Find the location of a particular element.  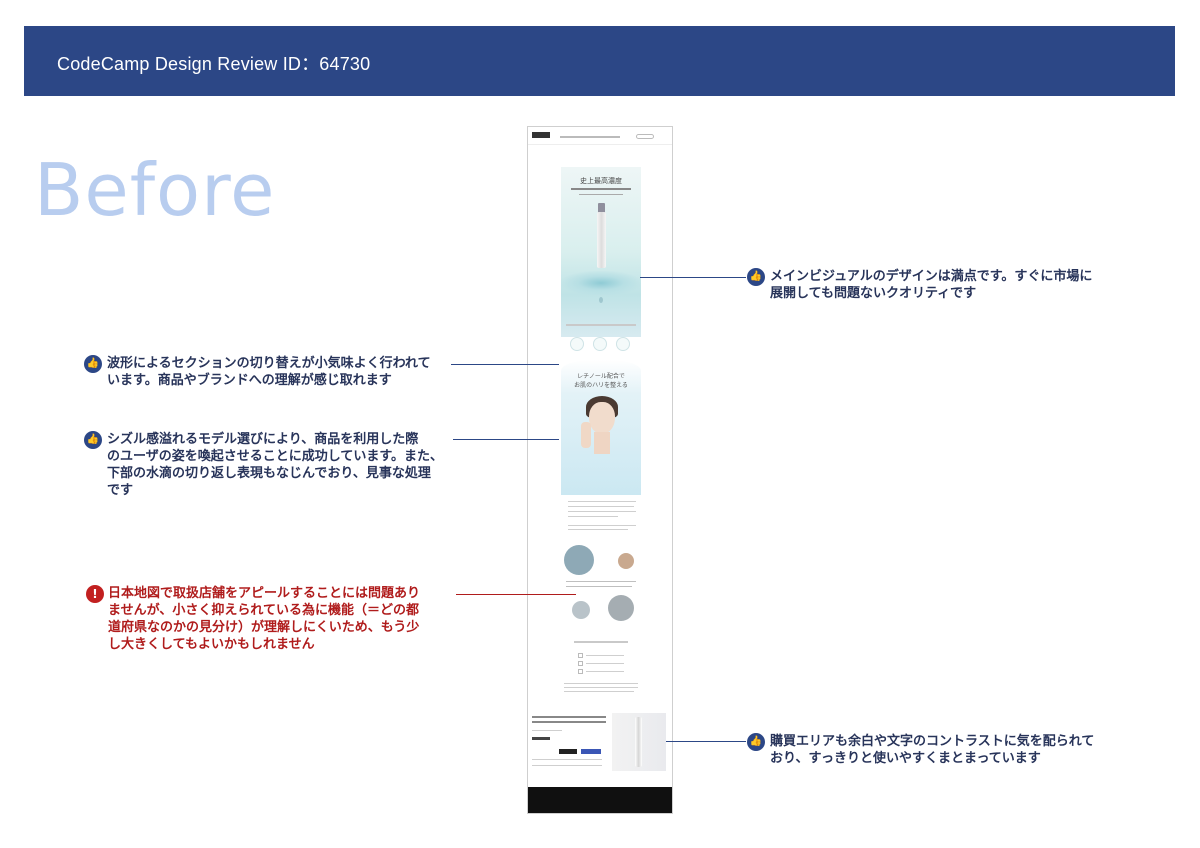

wave-section-title: レチノール配合で お肌のハリを整える is located at coordinates (601, 381).